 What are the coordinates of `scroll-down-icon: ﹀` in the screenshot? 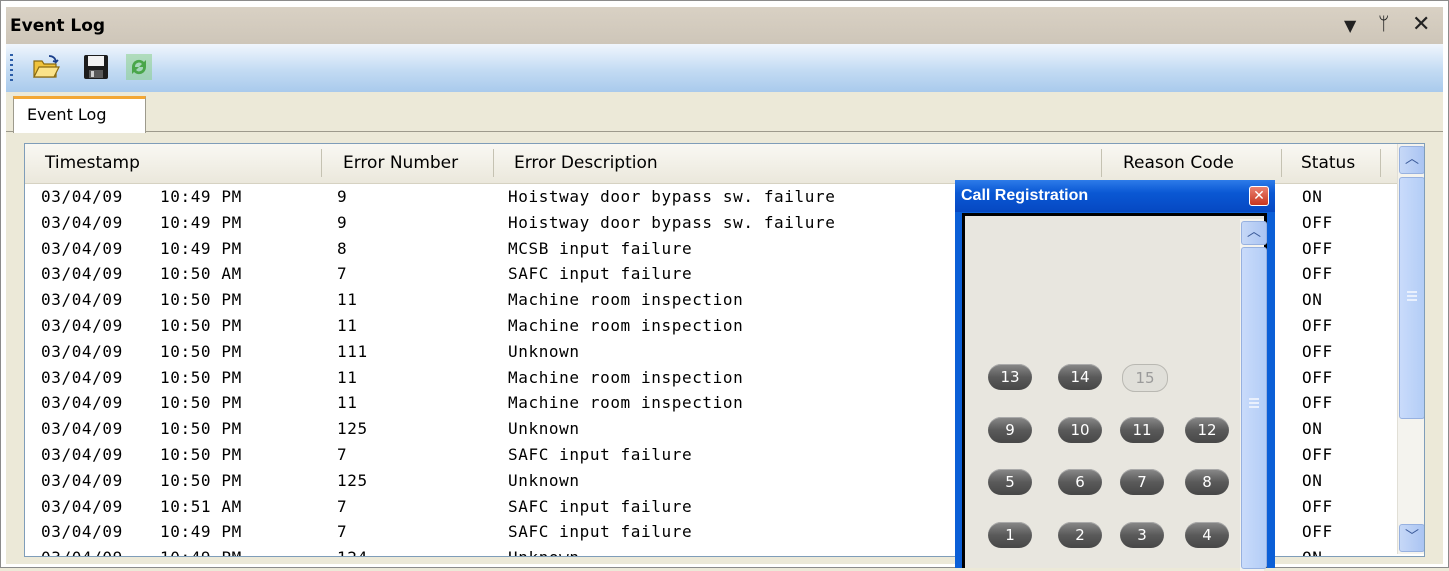 It's located at (1411, 538).